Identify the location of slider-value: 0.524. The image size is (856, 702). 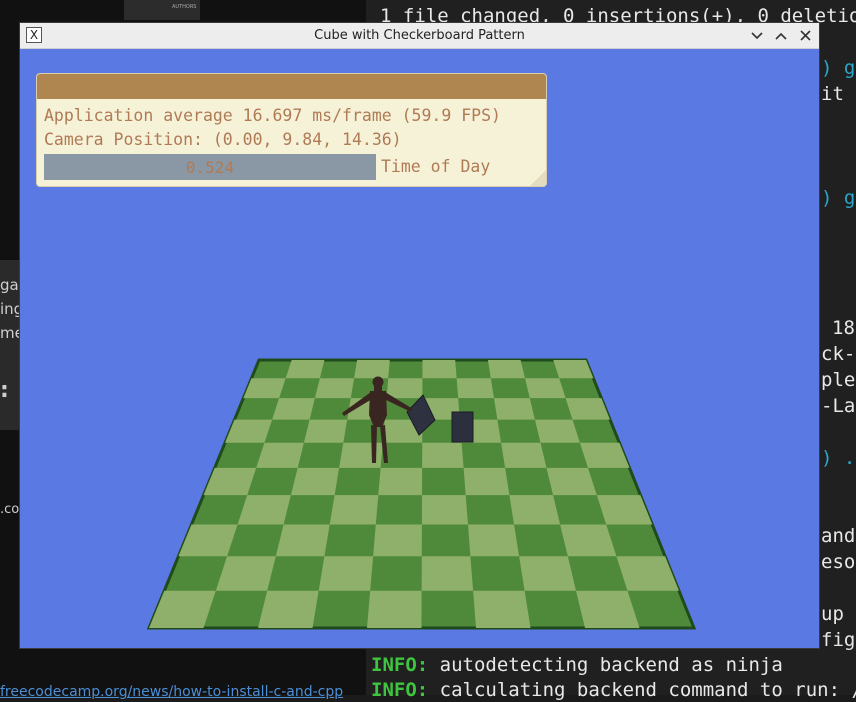
(210, 167).